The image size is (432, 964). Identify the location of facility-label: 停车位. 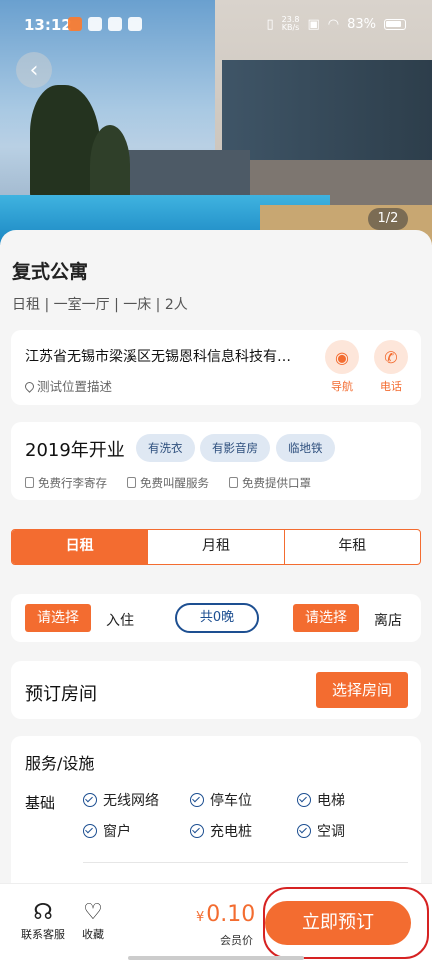
(231, 801).